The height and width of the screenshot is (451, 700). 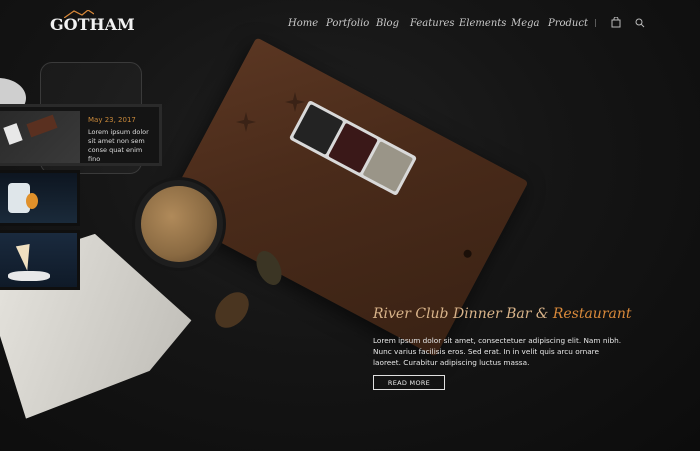 I want to click on post-date: May 23, 2017, so click(x=112, y=120).